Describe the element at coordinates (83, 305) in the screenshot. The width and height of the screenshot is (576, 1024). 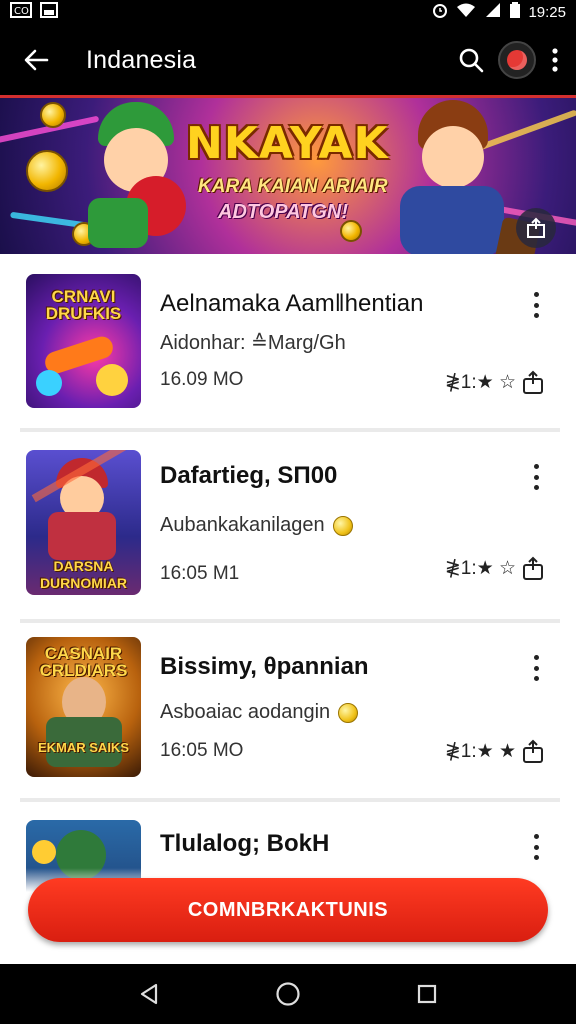
I see `thumbnail-label: CRNAVI DRUFKIS` at that location.